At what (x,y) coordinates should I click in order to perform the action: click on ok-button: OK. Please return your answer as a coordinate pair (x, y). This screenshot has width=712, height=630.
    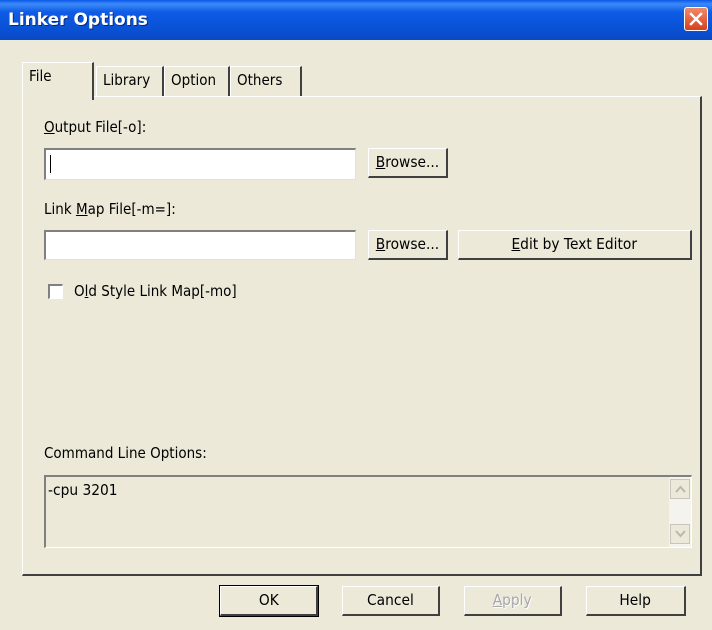
    Looking at the image, I should click on (269, 601).